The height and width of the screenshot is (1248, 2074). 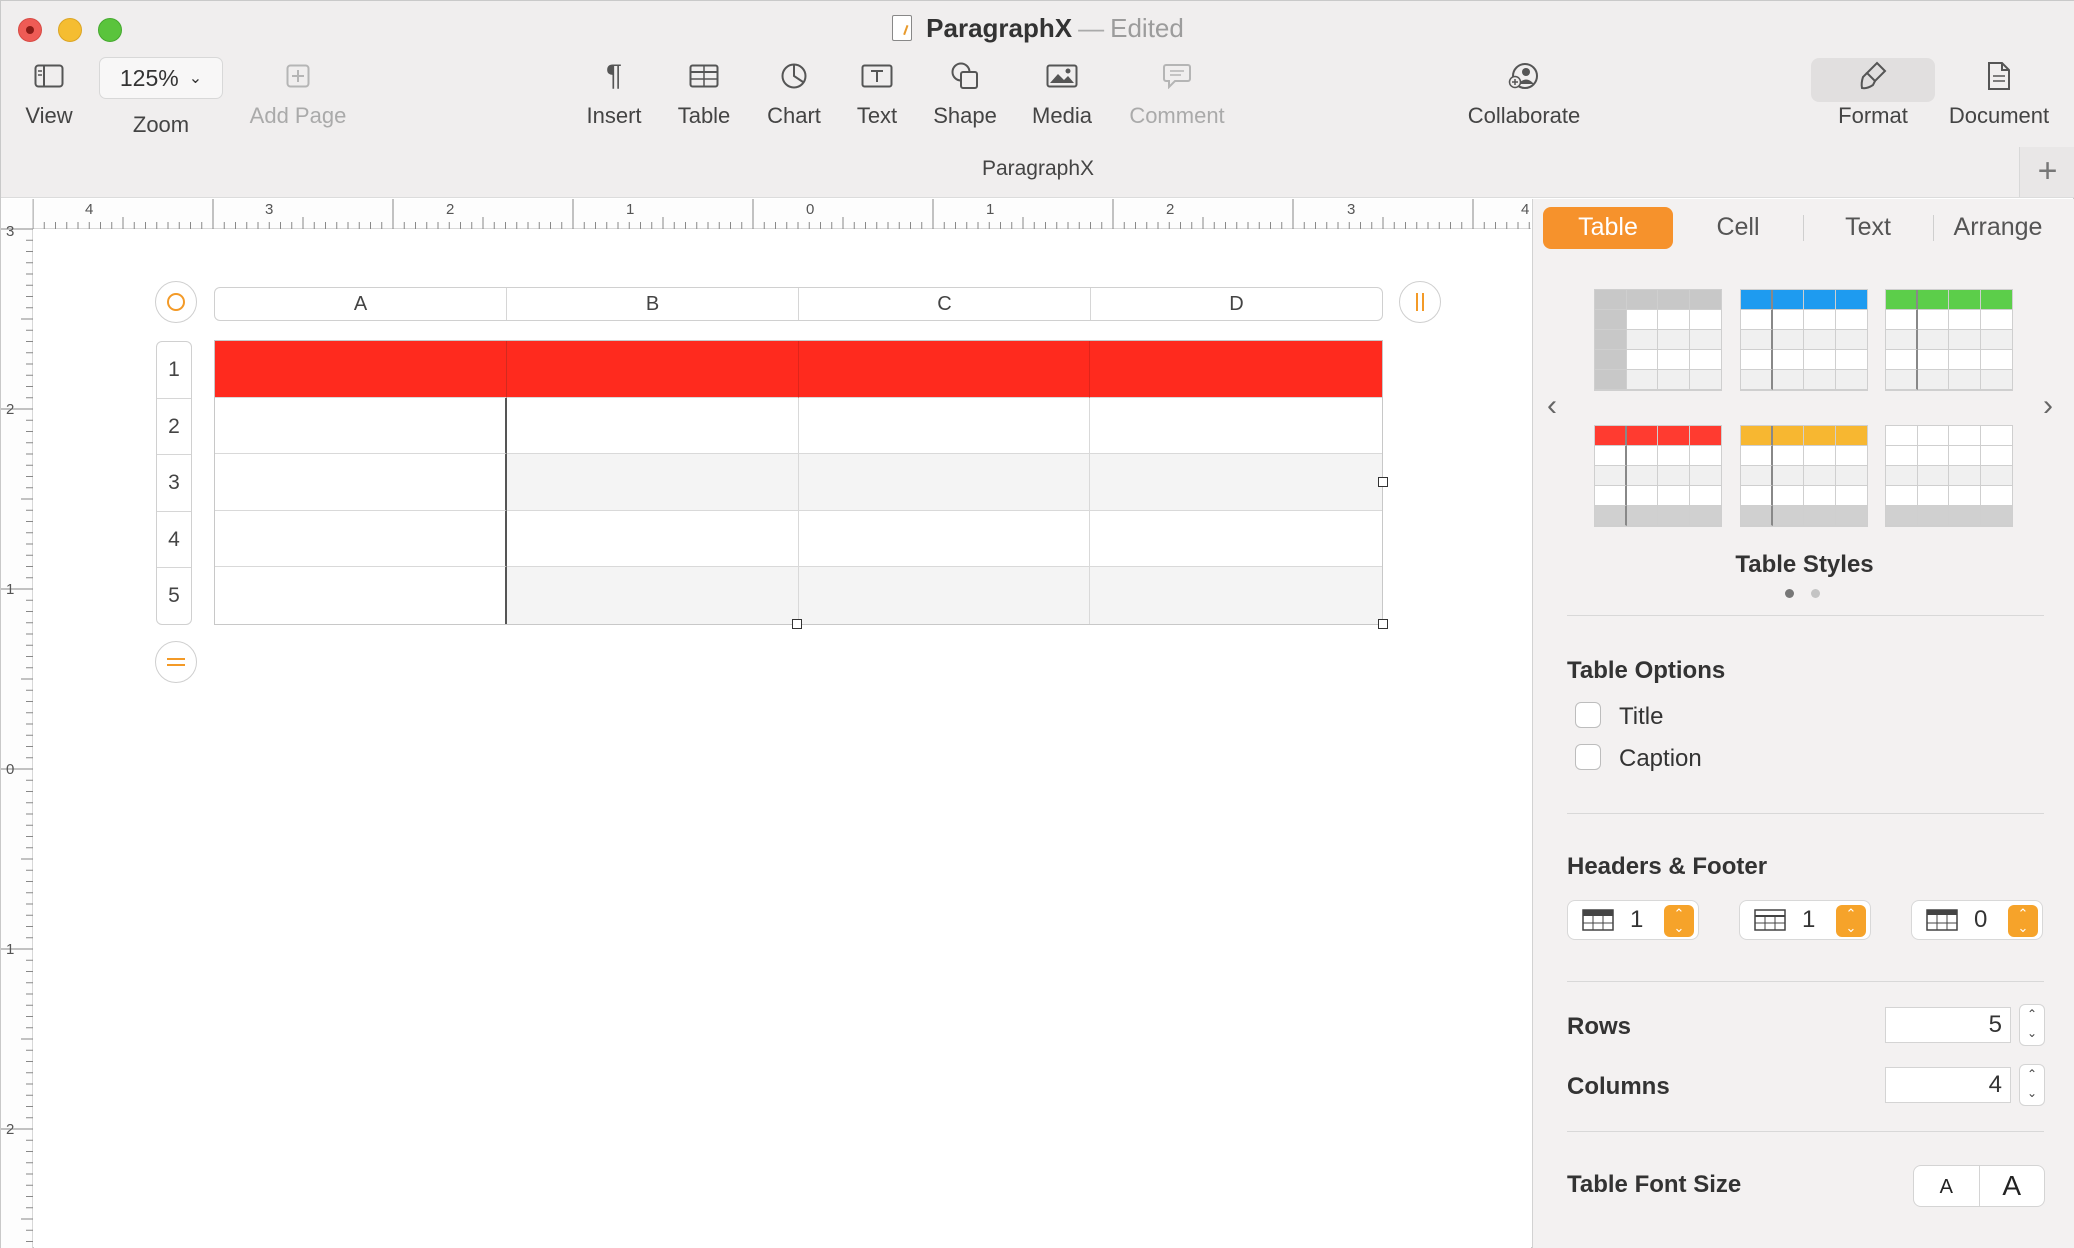 What do you see at coordinates (965, 94) in the screenshot?
I see `shape-button: Shape` at bounding box center [965, 94].